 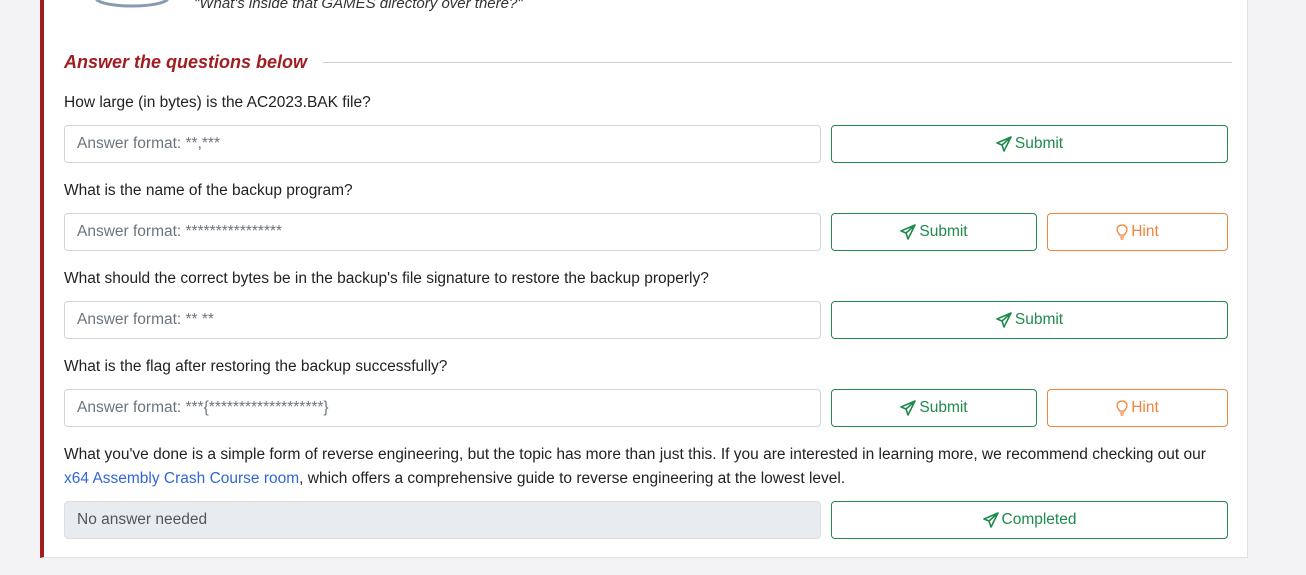 What do you see at coordinates (442, 144) in the screenshot?
I see `question-1-answer-input` at bounding box center [442, 144].